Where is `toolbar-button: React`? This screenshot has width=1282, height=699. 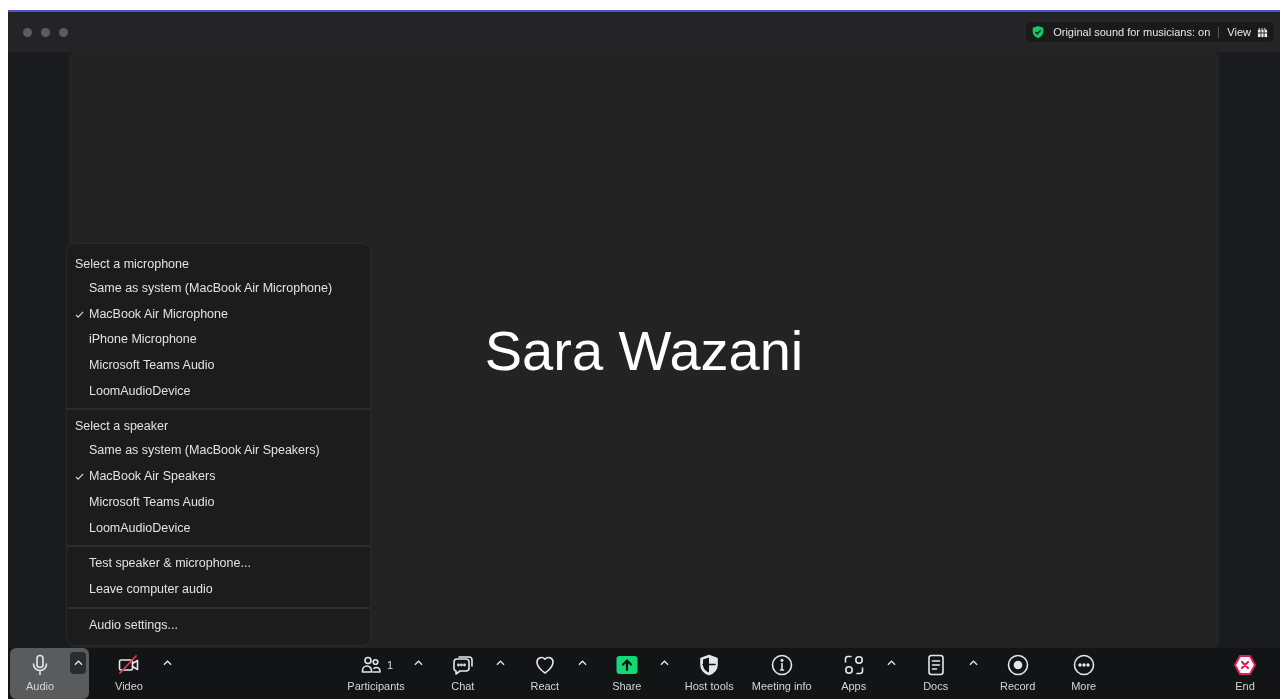 toolbar-button: React is located at coordinates (544, 673).